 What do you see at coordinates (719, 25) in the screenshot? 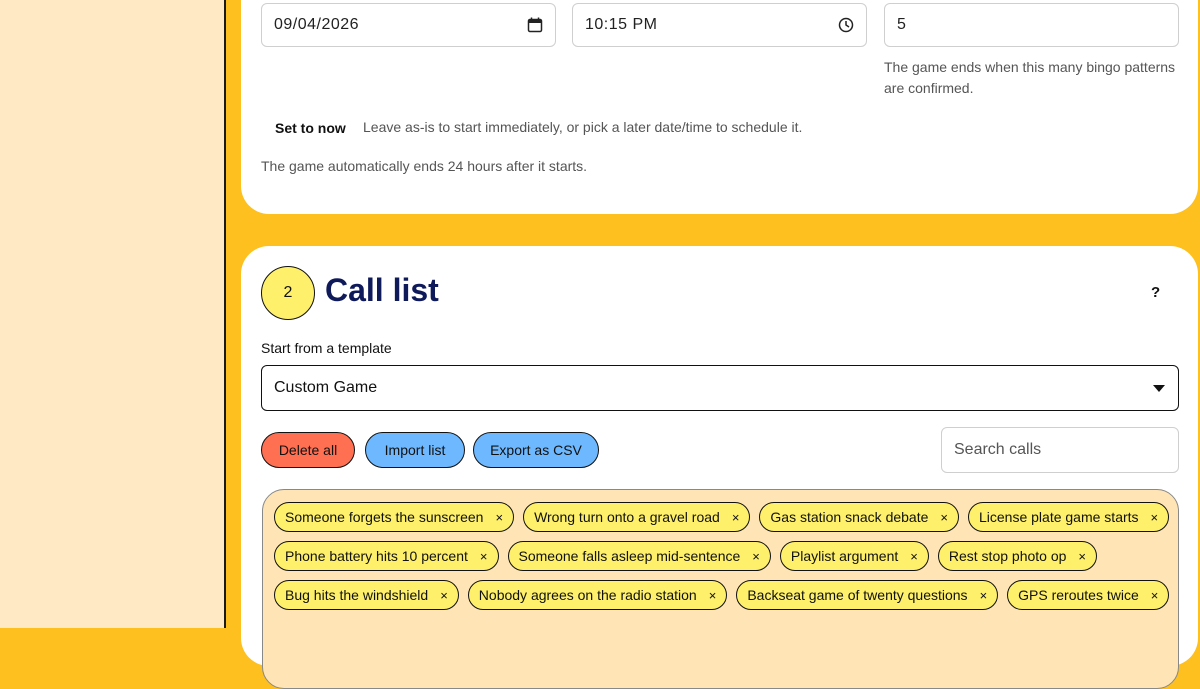
I see `start-time-input: 10:15 PM` at bounding box center [719, 25].